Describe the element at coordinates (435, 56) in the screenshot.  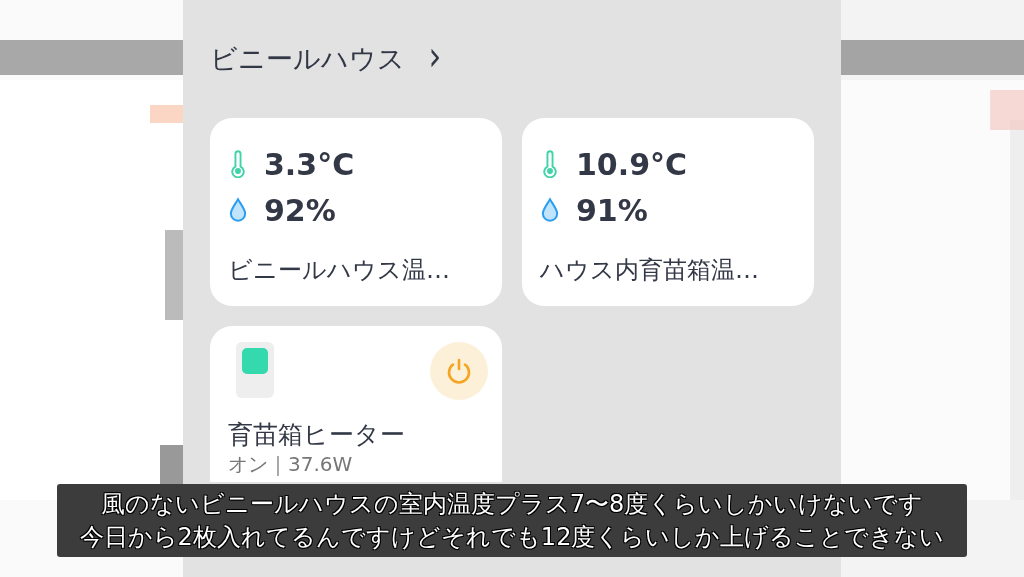
I see `chevron-icon: ›` at that location.